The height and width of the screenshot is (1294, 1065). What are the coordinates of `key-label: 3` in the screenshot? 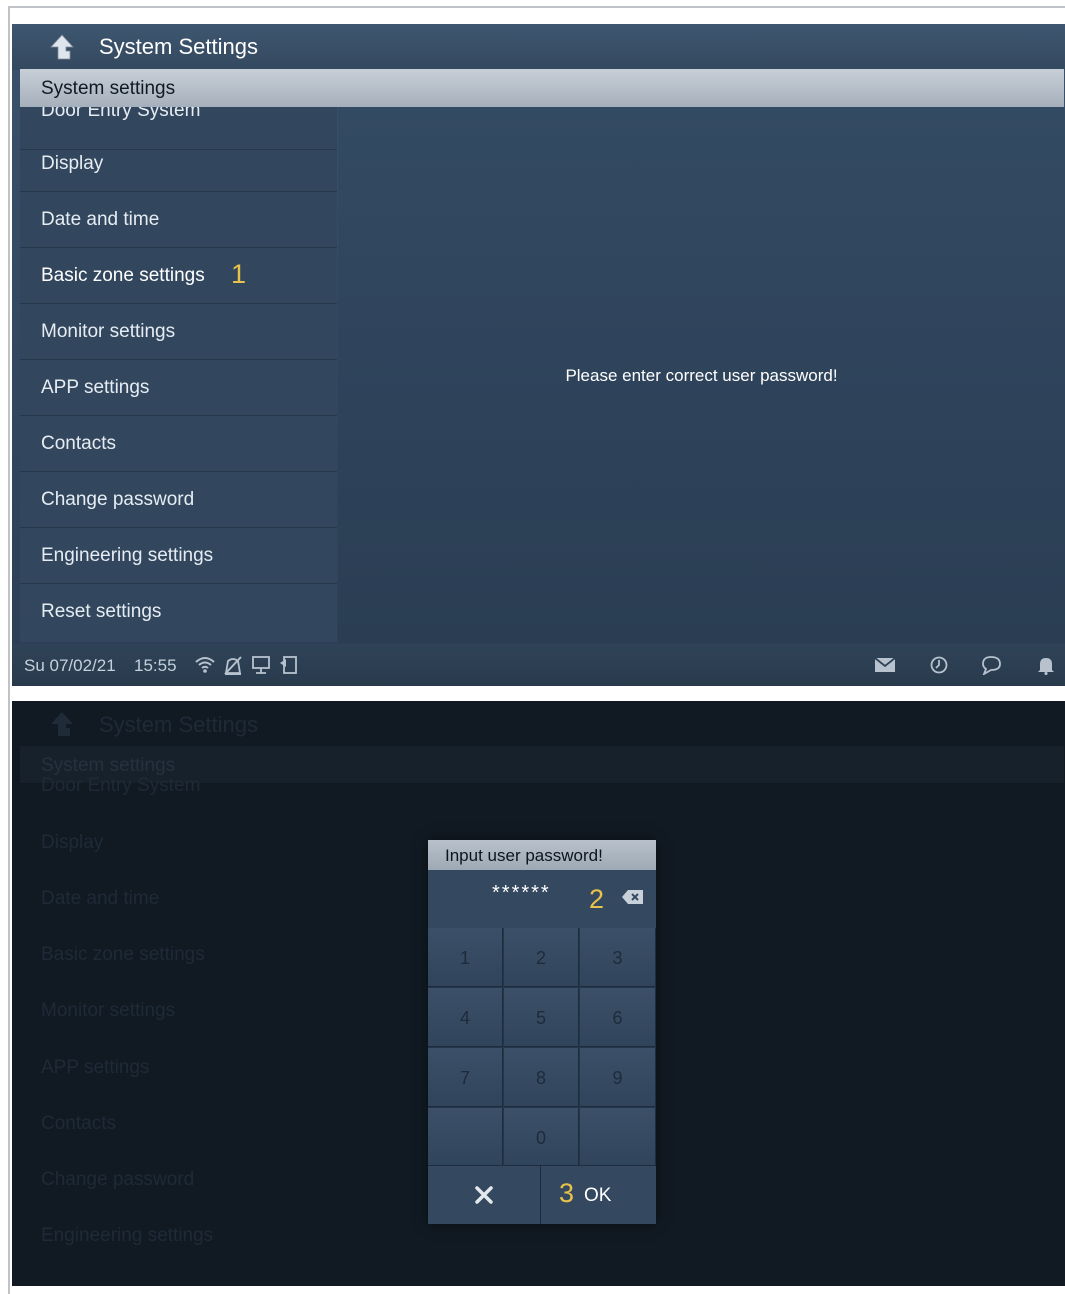 It's located at (617, 958).